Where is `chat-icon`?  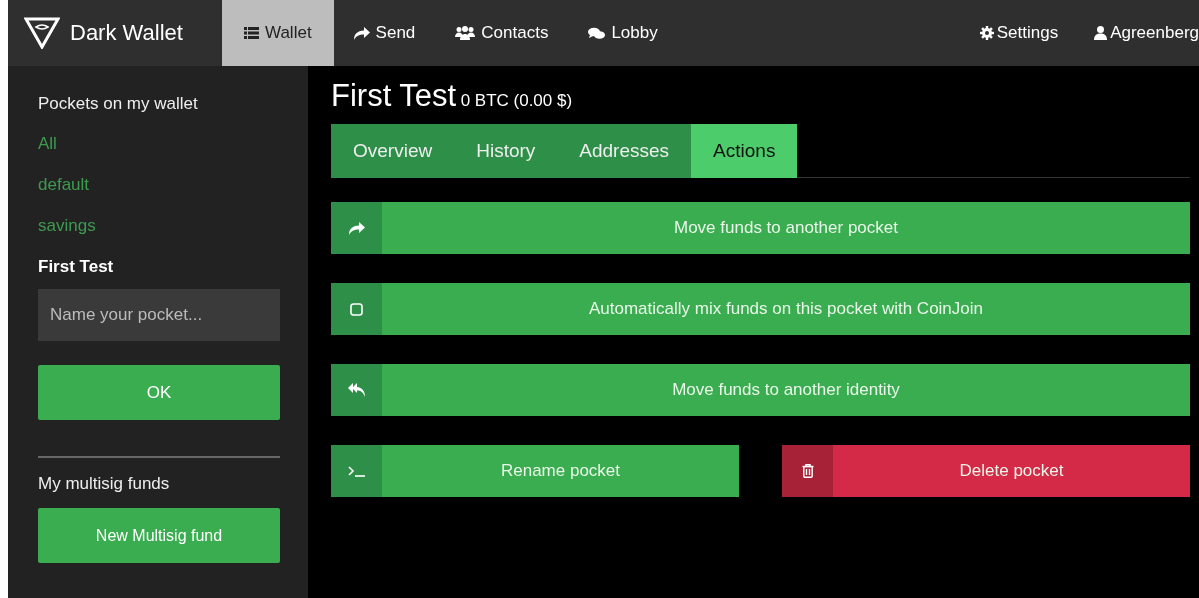 chat-icon is located at coordinates (597, 33).